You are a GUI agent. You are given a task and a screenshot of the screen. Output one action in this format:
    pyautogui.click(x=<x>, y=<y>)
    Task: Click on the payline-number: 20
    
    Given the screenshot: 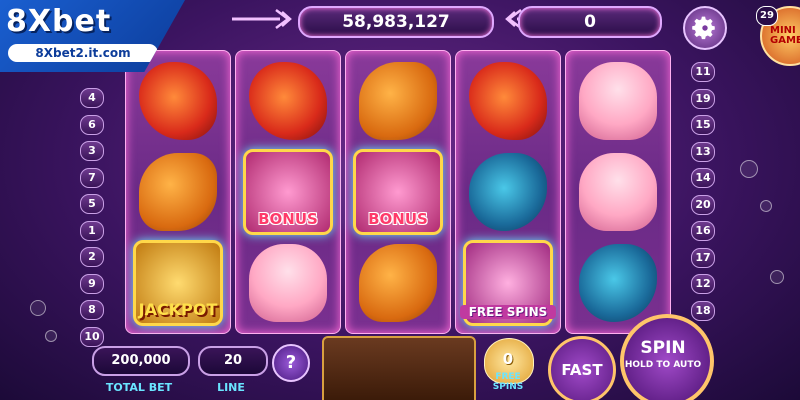 What is the action you would take?
    pyautogui.click(x=703, y=204)
    